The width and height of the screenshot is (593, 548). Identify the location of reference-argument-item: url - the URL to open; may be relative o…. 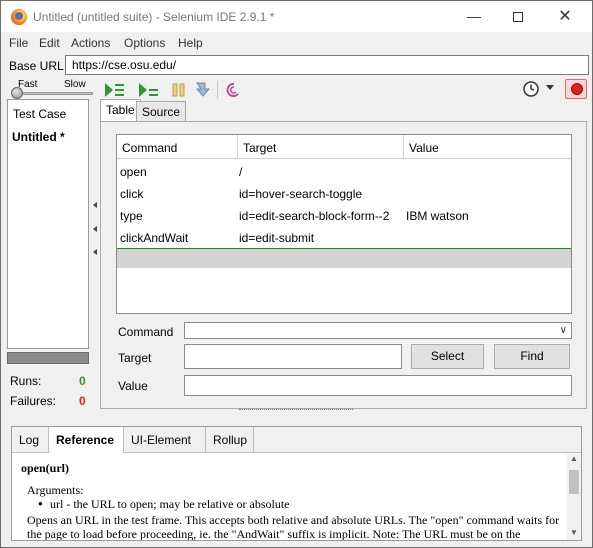
(164, 504).